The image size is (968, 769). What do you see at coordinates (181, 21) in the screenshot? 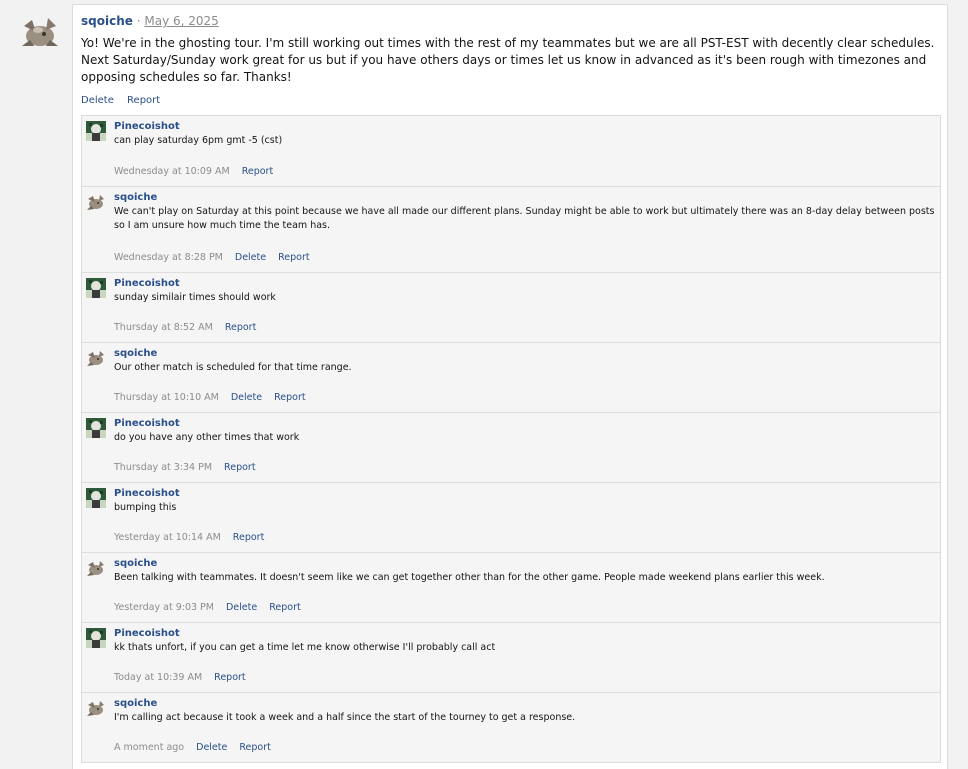
I see `post-date-link: May 6, 2025` at bounding box center [181, 21].